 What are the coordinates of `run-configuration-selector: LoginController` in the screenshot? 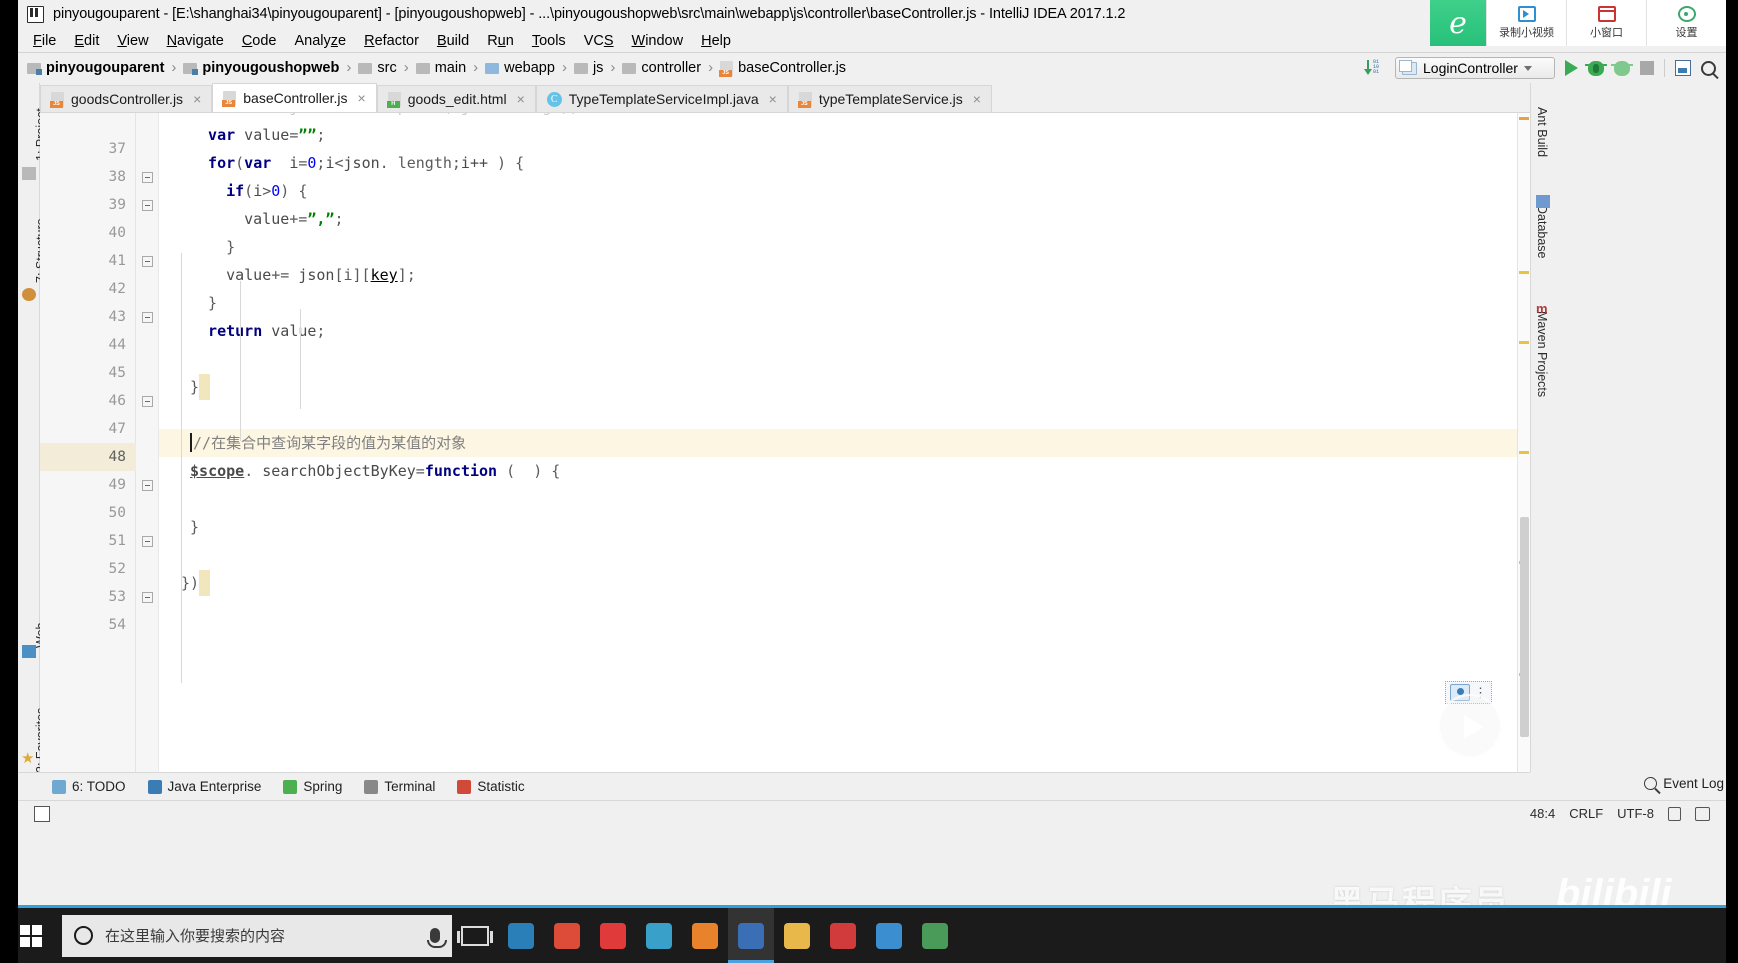 It's located at (1475, 68).